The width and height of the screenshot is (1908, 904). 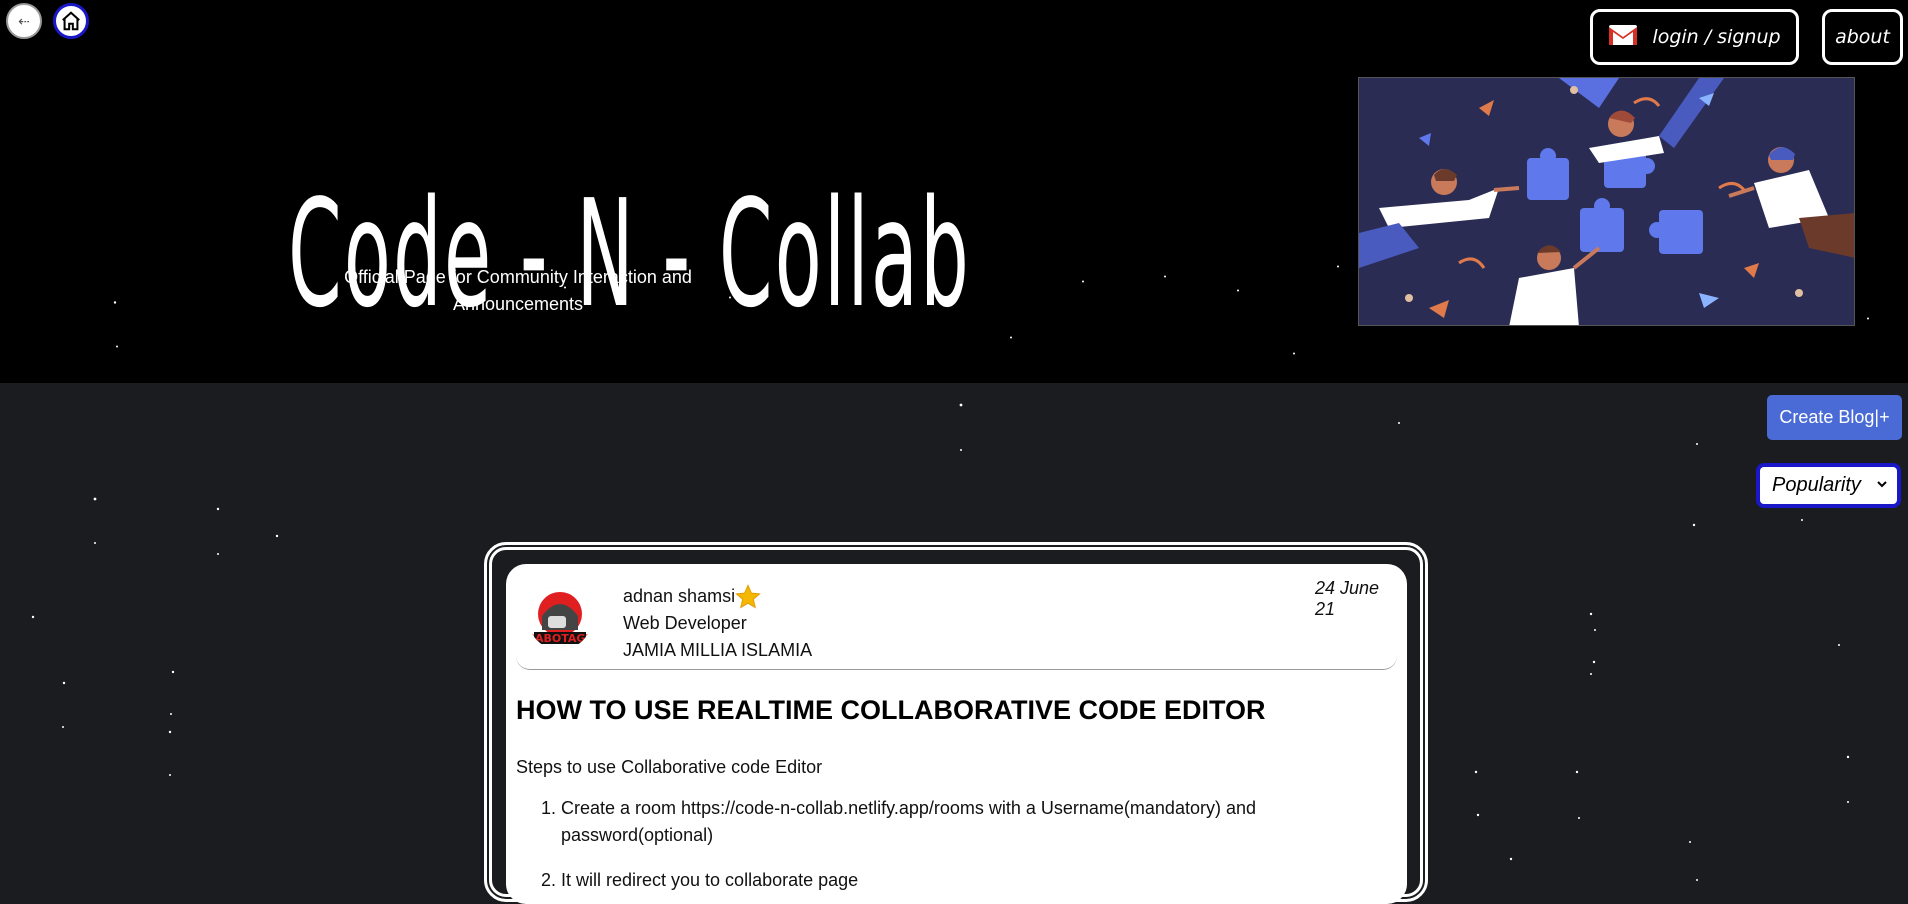 I want to click on home-icon, so click(x=71, y=21).